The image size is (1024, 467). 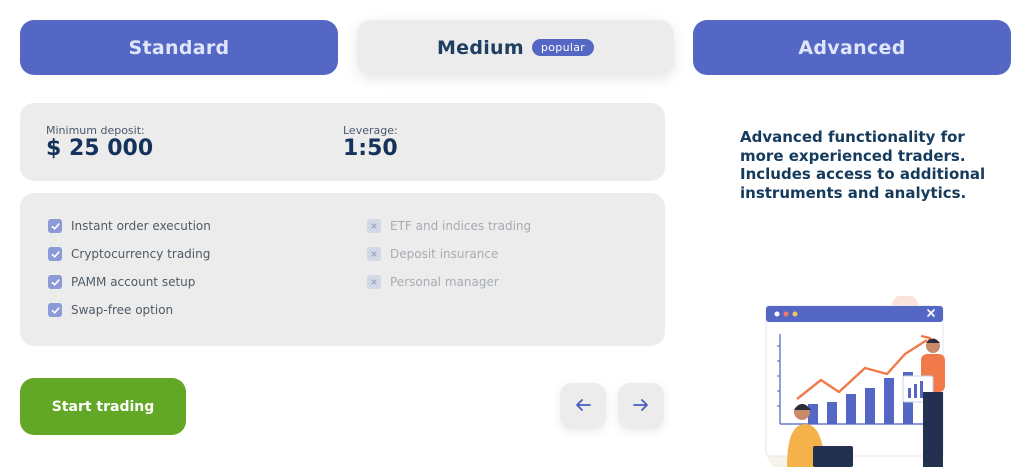 I want to click on feature-item-unavailable: Personal manager, so click(x=433, y=282).